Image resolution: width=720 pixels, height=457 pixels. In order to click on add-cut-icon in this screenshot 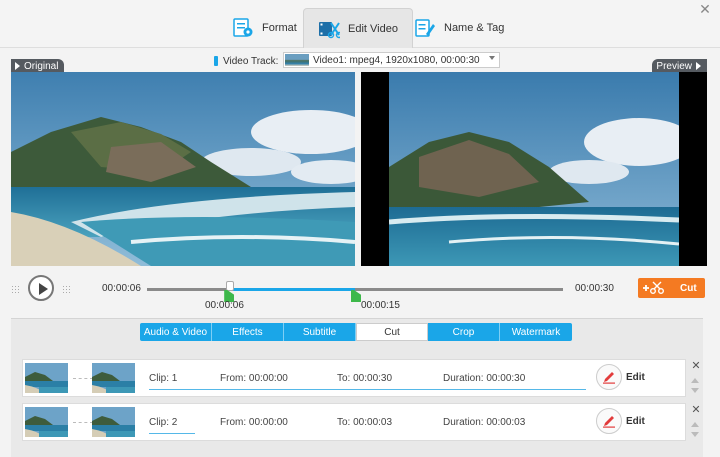, I will do `click(653, 287)`.